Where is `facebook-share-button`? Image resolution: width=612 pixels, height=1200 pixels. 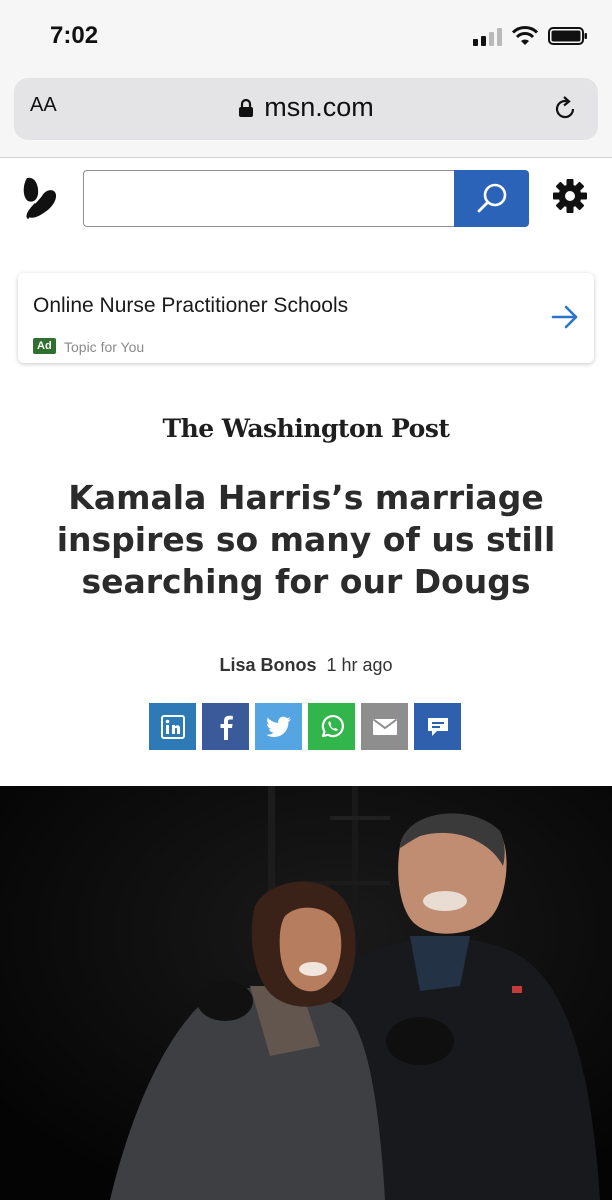
facebook-share-button is located at coordinates (225, 726).